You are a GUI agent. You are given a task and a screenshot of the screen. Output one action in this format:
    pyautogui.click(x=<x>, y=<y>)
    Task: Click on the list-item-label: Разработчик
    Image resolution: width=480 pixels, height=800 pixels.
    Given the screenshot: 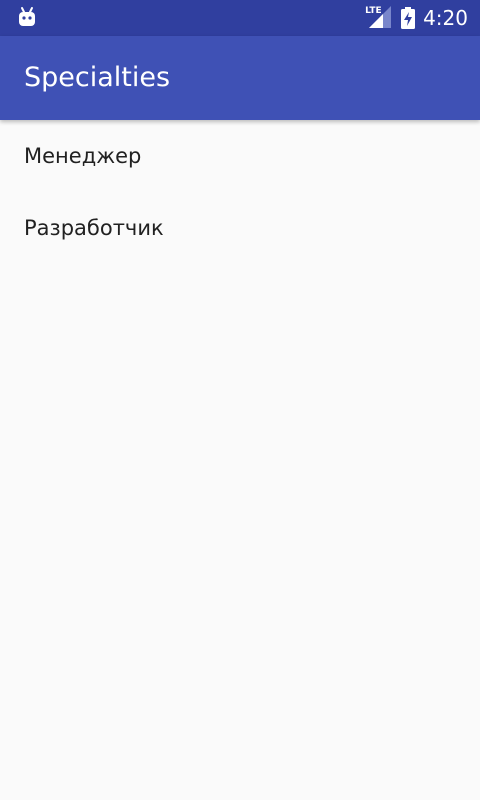 What is the action you would take?
    pyautogui.click(x=94, y=228)
    